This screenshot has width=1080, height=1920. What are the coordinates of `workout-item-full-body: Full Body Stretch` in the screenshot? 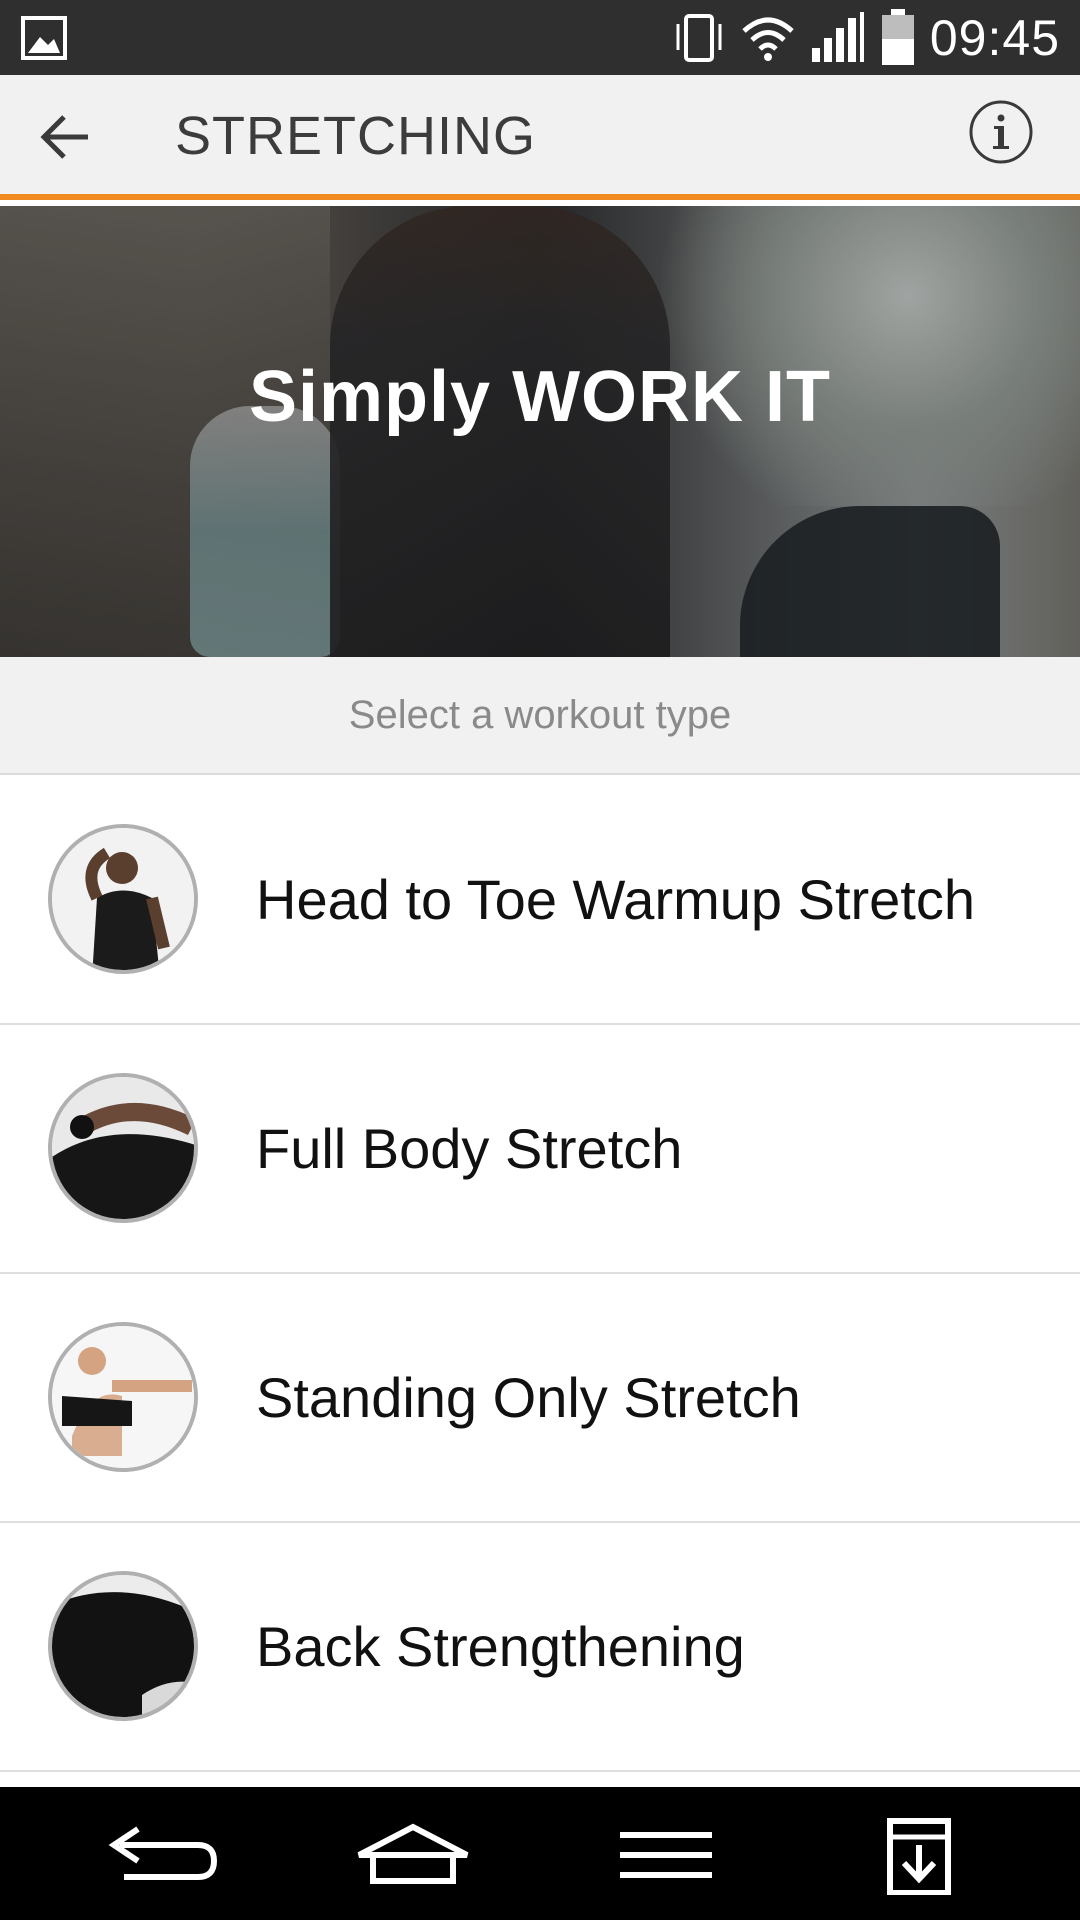 It's located at (540, 1149).